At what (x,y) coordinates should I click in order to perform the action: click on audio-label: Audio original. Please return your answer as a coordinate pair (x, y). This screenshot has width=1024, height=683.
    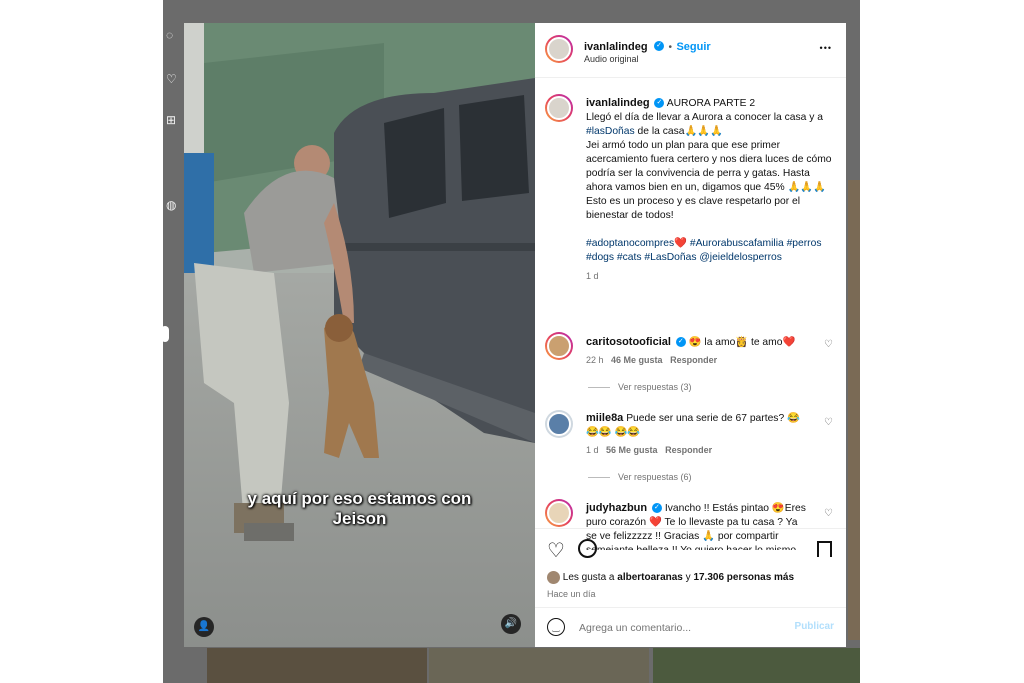
    Looking at the image, I should click on (611, 59).